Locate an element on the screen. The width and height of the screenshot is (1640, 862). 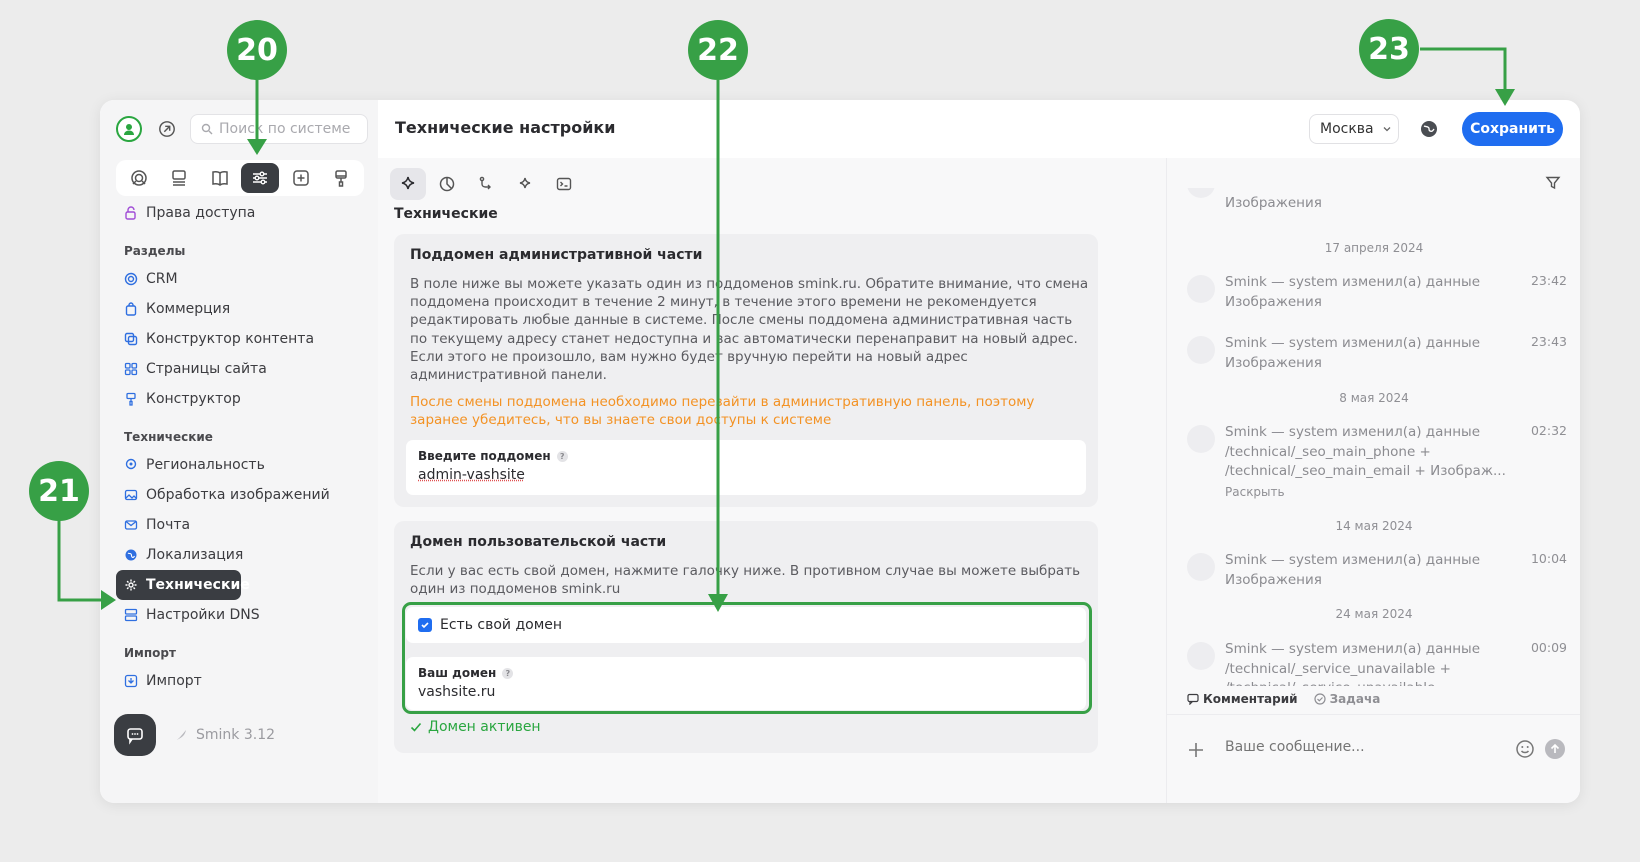
sidebar-item-label: Технические is located at coordinates (198, 585).